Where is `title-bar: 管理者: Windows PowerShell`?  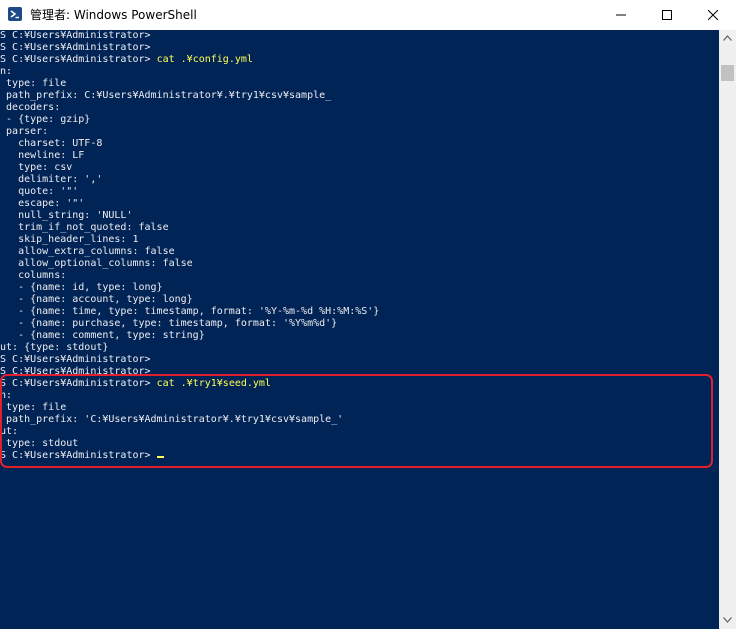 title-bar: 管理者: Windows PowerShell is located at coordinates (368, 15).